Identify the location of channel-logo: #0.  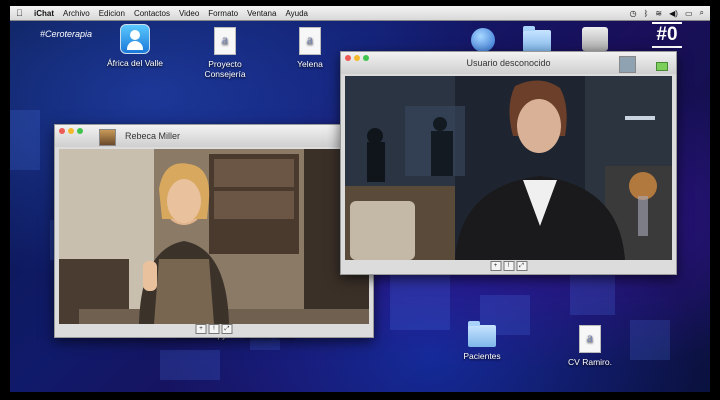
(667, 35).